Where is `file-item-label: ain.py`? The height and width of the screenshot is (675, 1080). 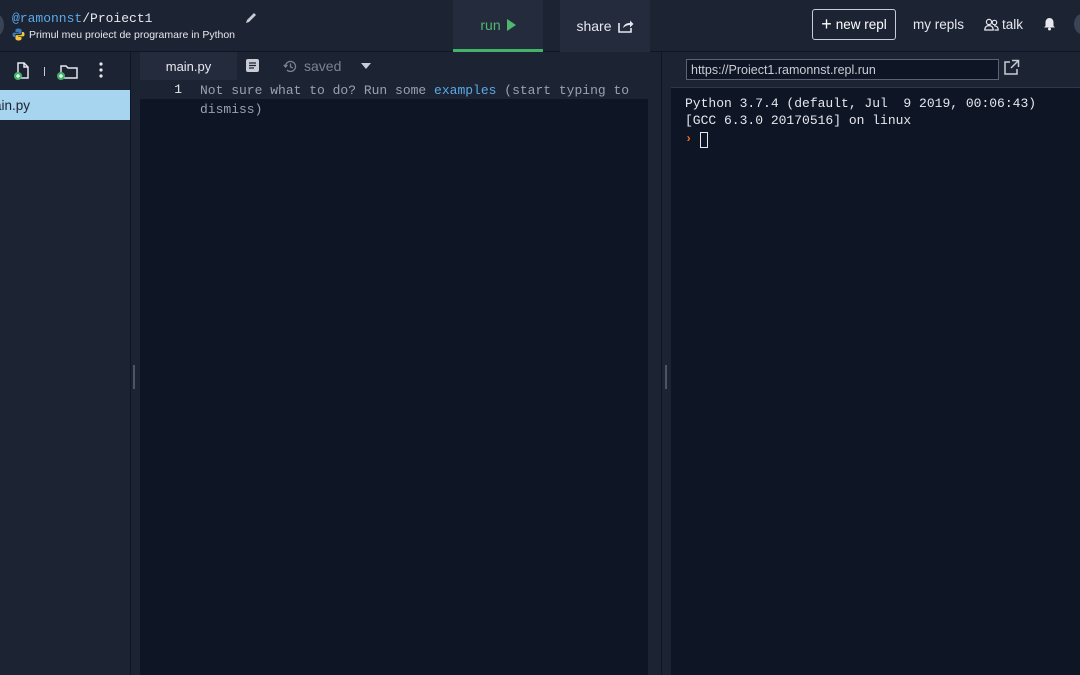
file-item-label: ain.py is located at coordinates (15, 105).